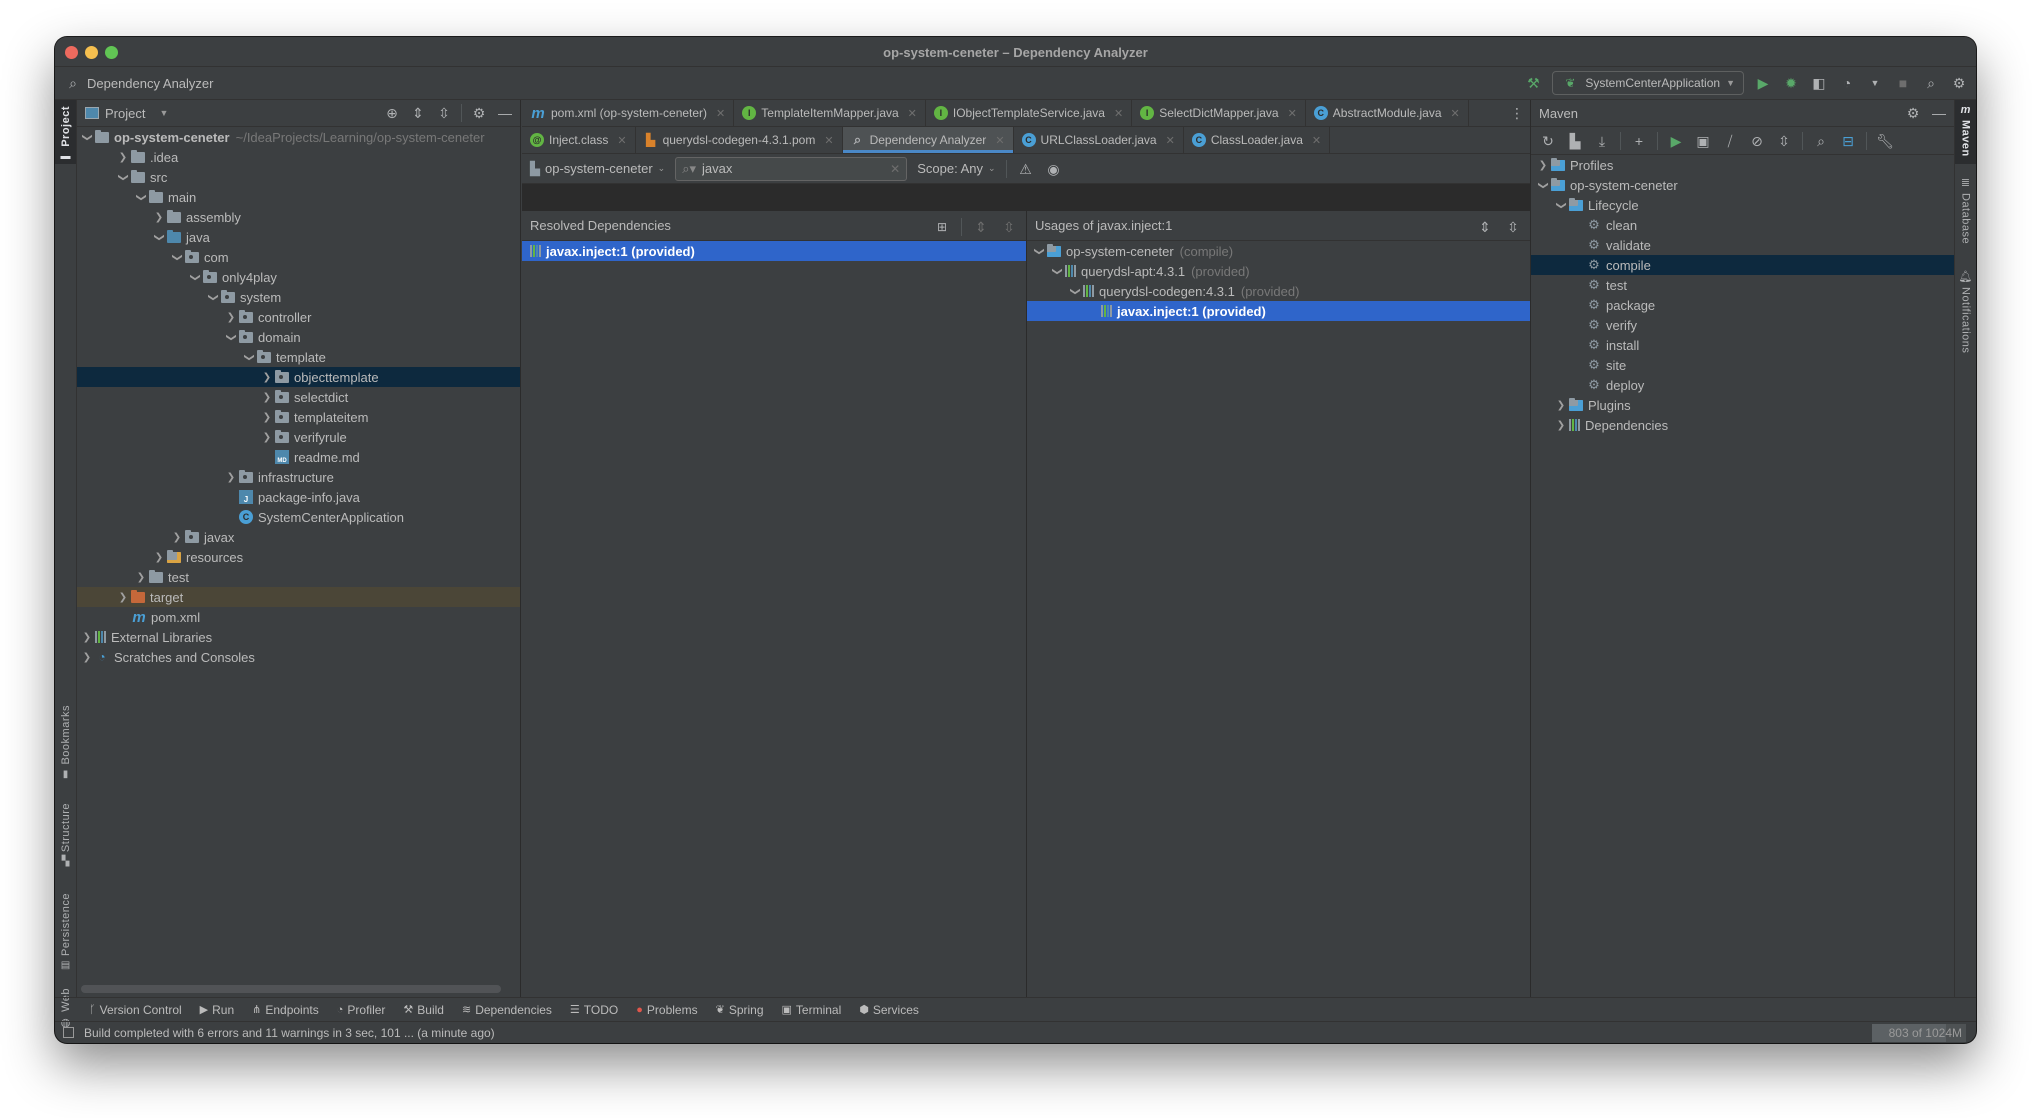 The height and width of the screenshot is (1118, 2032). Describe the element at coordinates (298, 297) in the screenshot. I see `tree-item: ❯ system` at that location.